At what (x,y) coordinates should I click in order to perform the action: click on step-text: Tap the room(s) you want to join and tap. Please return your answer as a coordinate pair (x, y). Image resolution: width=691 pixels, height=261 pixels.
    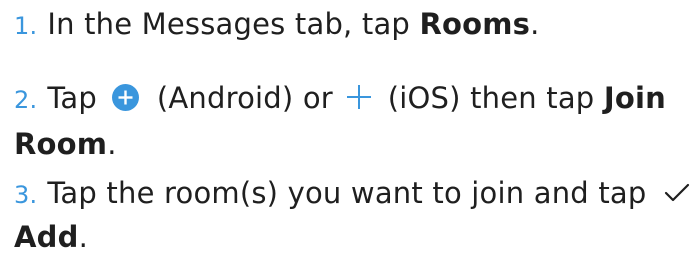
    Looking at the image, I should click on (351, 193).